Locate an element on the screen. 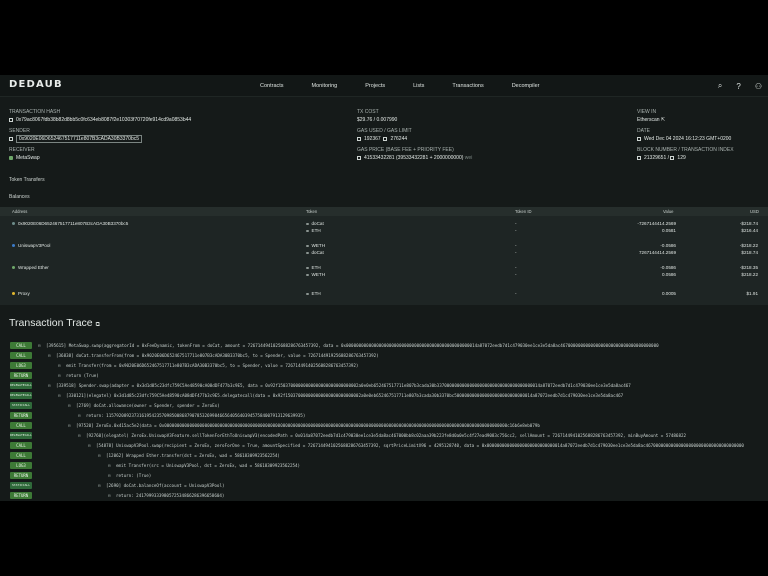  trace-row: RETURN ⊟ return (True) is located at coordinates (384, 376).